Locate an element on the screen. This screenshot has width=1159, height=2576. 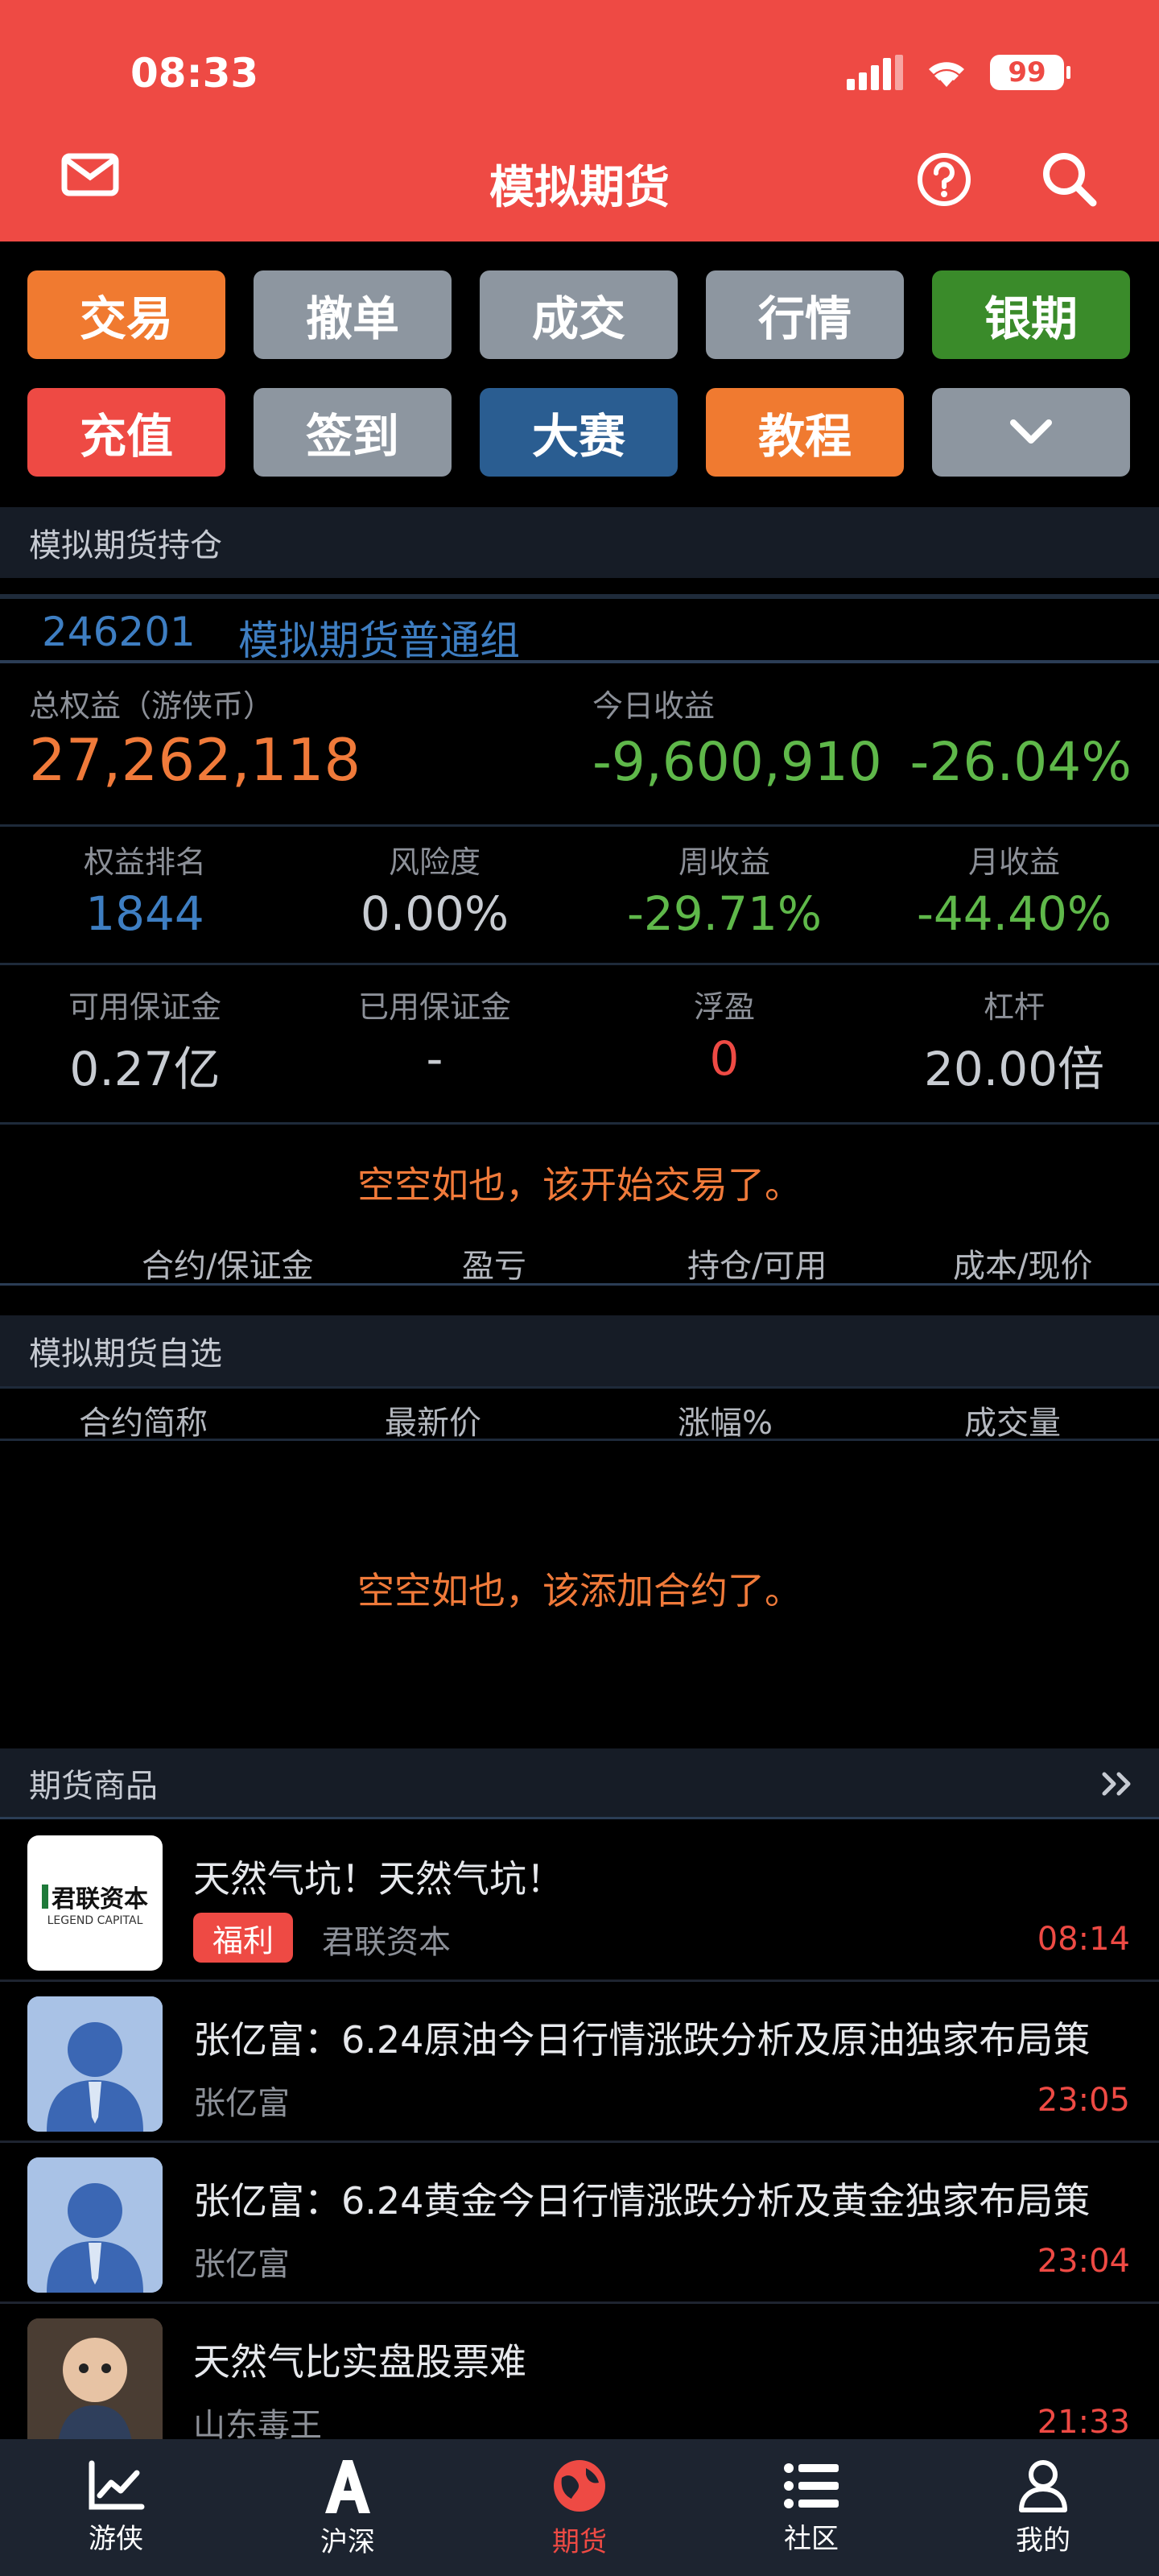
news-title: 张亿富：6.24原油今日行情涨跌分析及原油独家布局策 is located at coordinates (642, 2040).